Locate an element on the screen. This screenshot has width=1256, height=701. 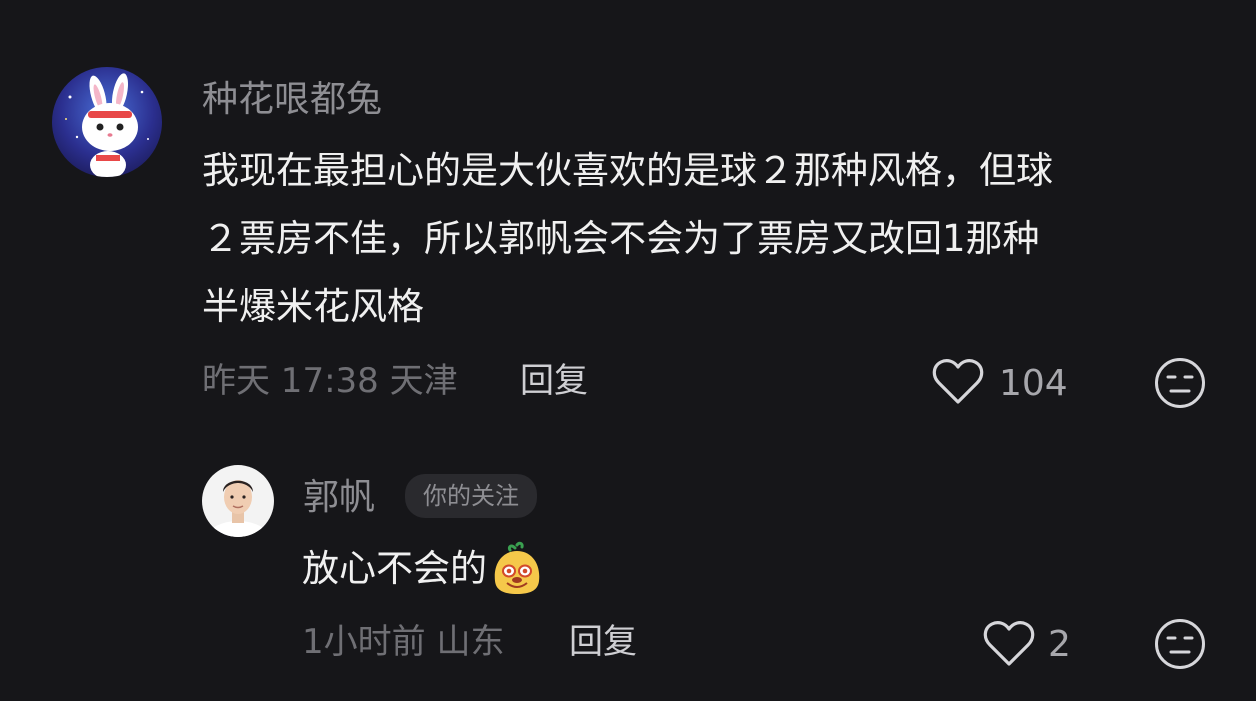
comment-time-location: 昨天 17:38 天津 is located at coordinates (330, 381).